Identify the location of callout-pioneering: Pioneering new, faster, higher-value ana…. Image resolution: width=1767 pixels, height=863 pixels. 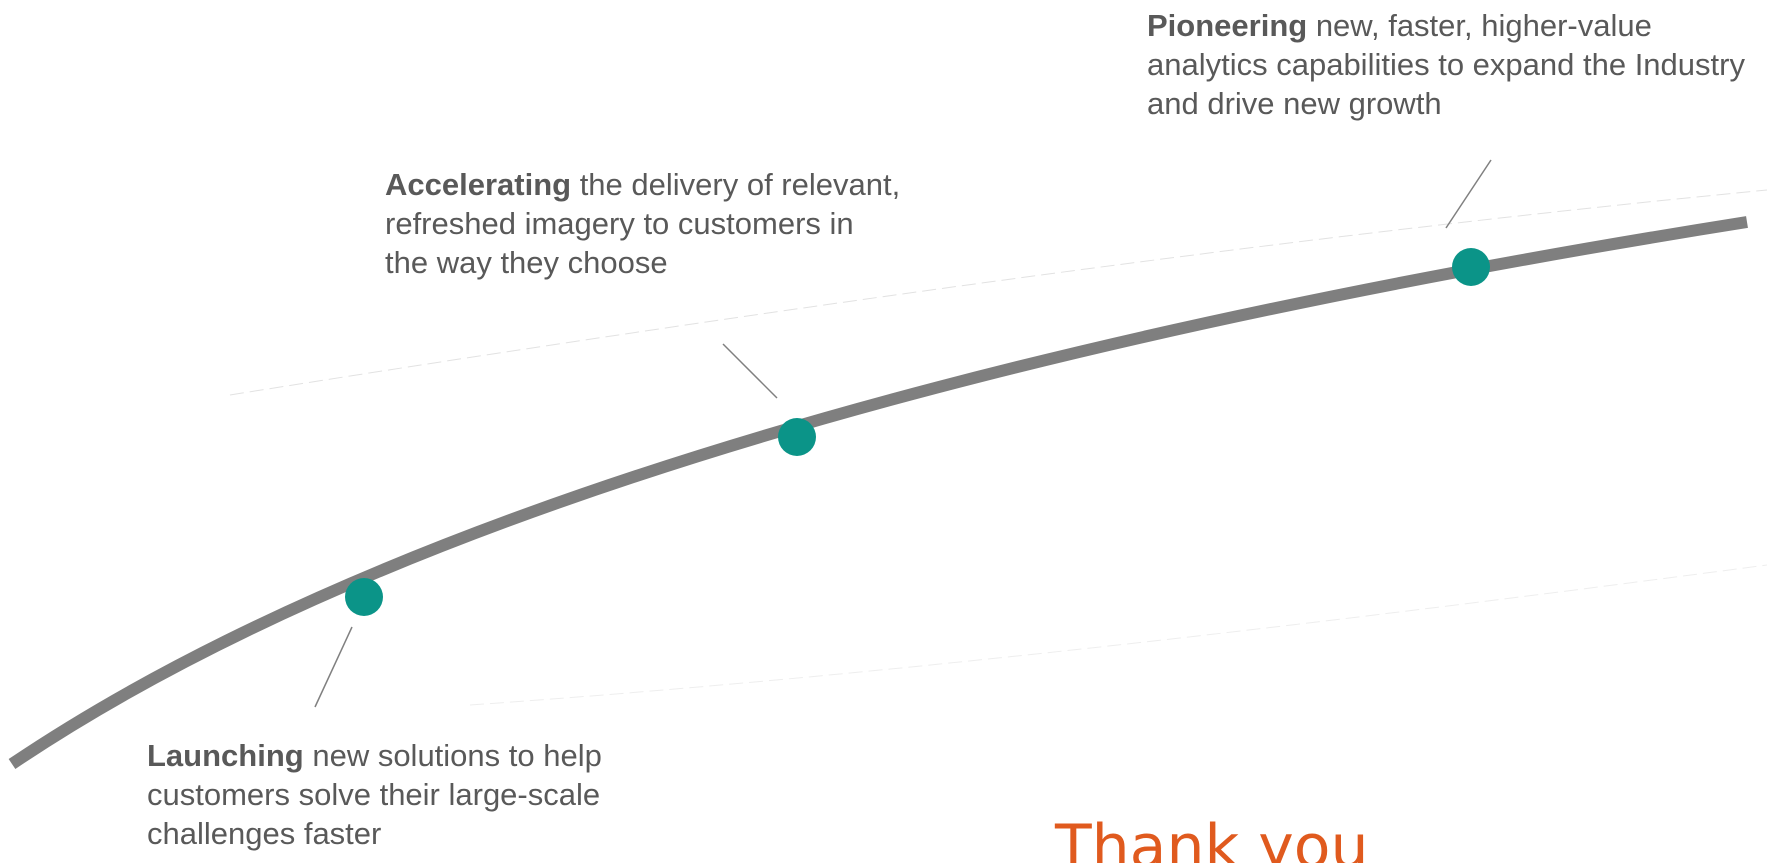
(1457, 64).